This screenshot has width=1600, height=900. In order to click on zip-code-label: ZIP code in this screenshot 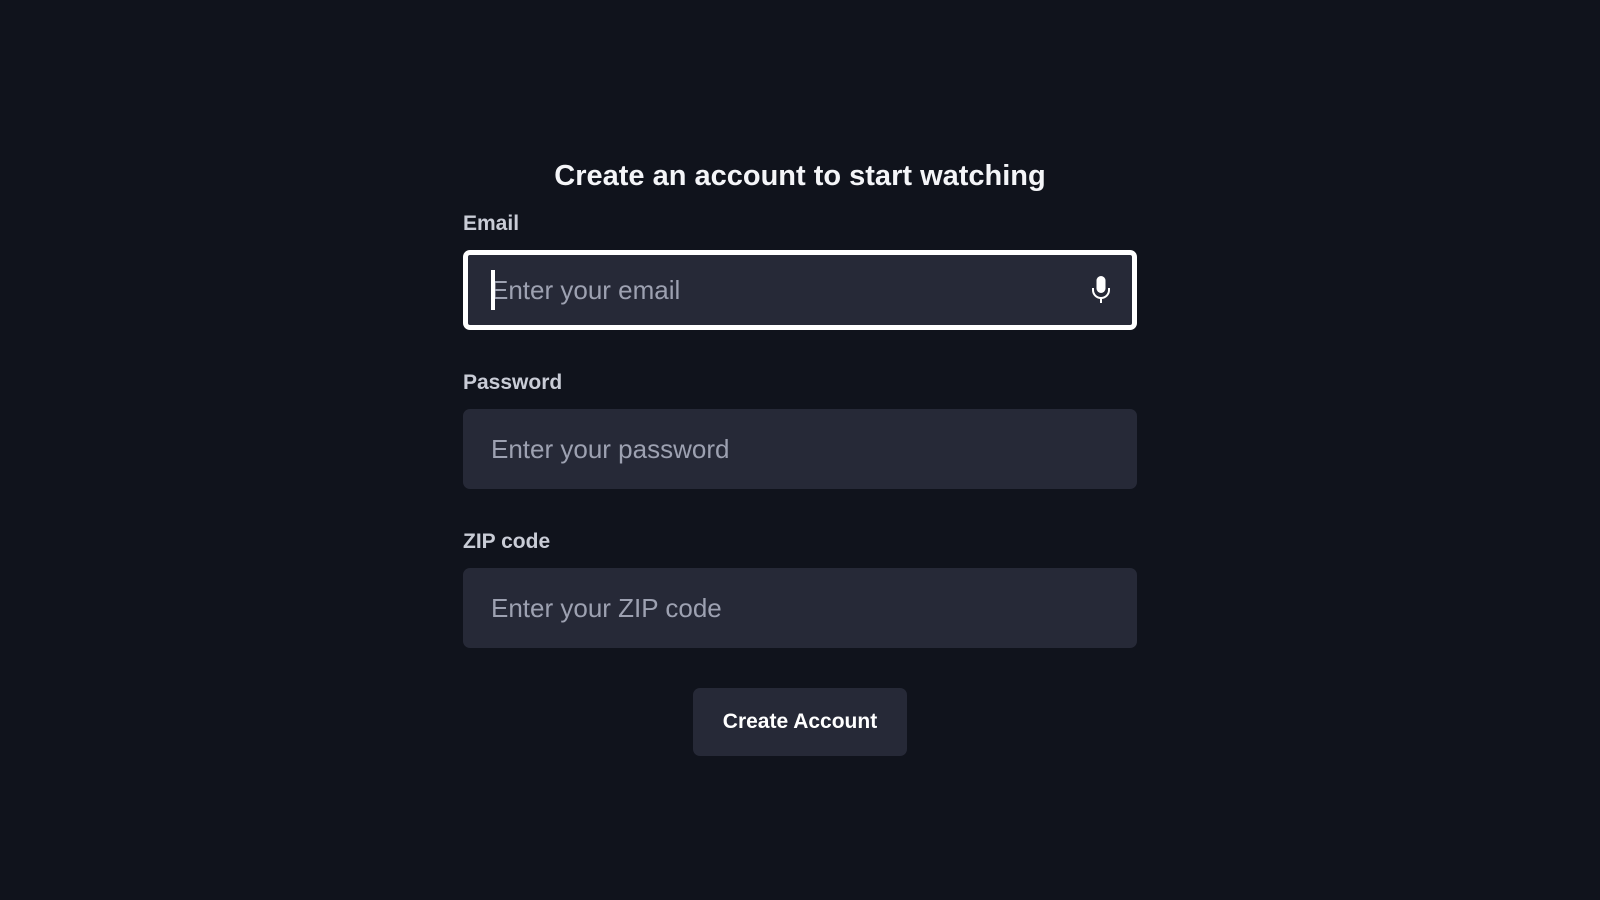, I will do `click(507, 541)`.